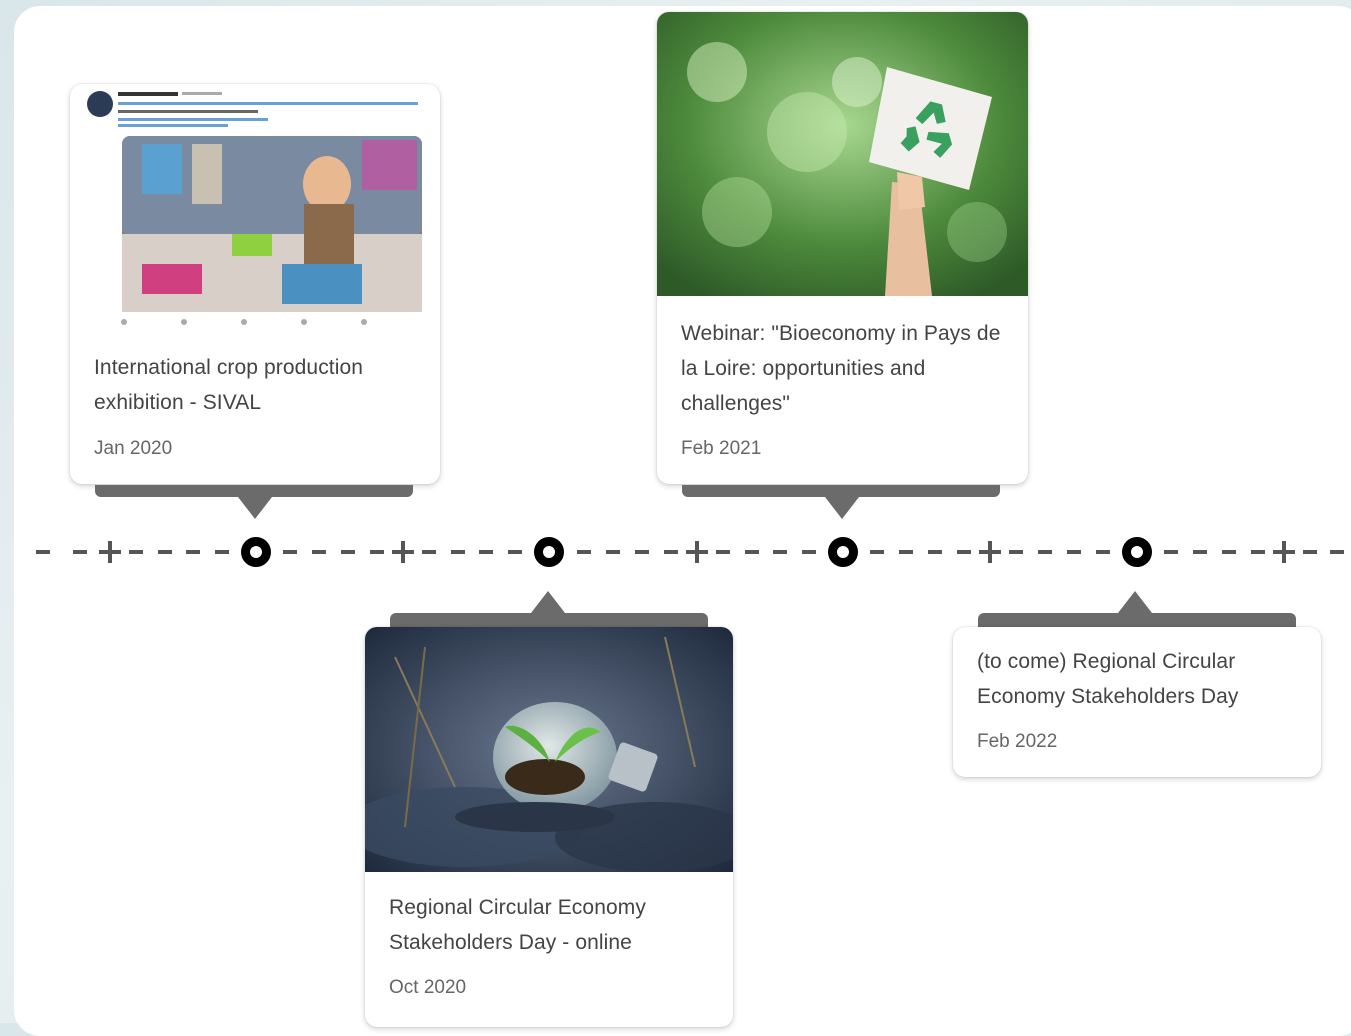 Image resolution: width=1351 pixels, height=1036 pixels. I want to click on recycle-sign-image, so click(842, 154).